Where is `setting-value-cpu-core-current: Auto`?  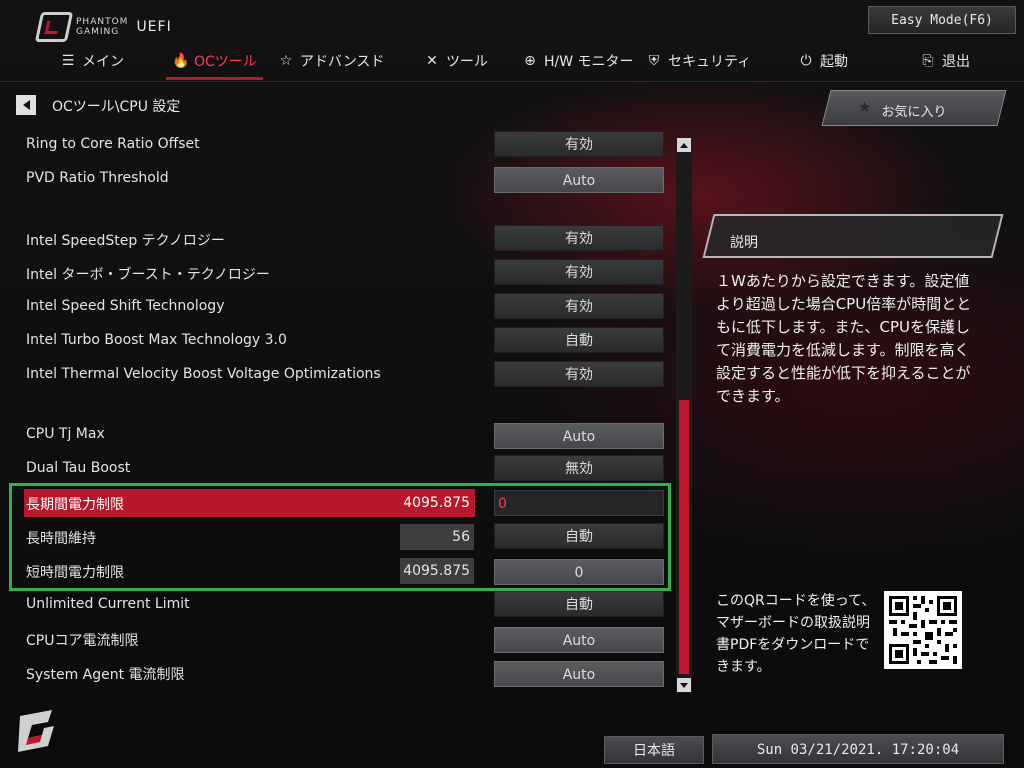
setting-value-cpu-core-current: Auto is located at coordinates (579, 640).